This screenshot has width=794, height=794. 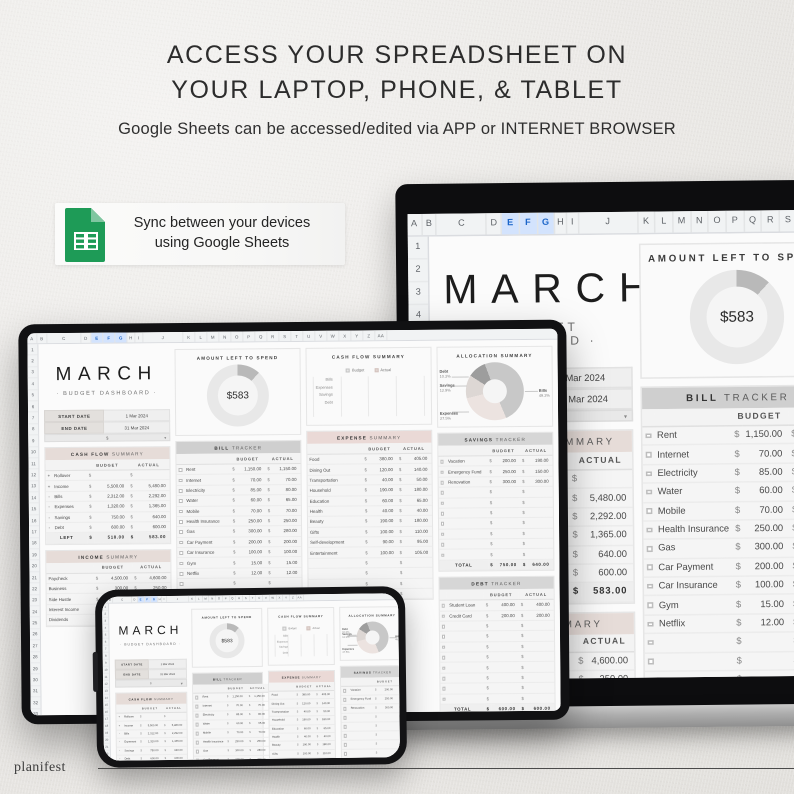 What do you see at coordinates (177, 757) in the screenshot?
I see `row-actual-value: 600.00` at bounding box center [177, 757].